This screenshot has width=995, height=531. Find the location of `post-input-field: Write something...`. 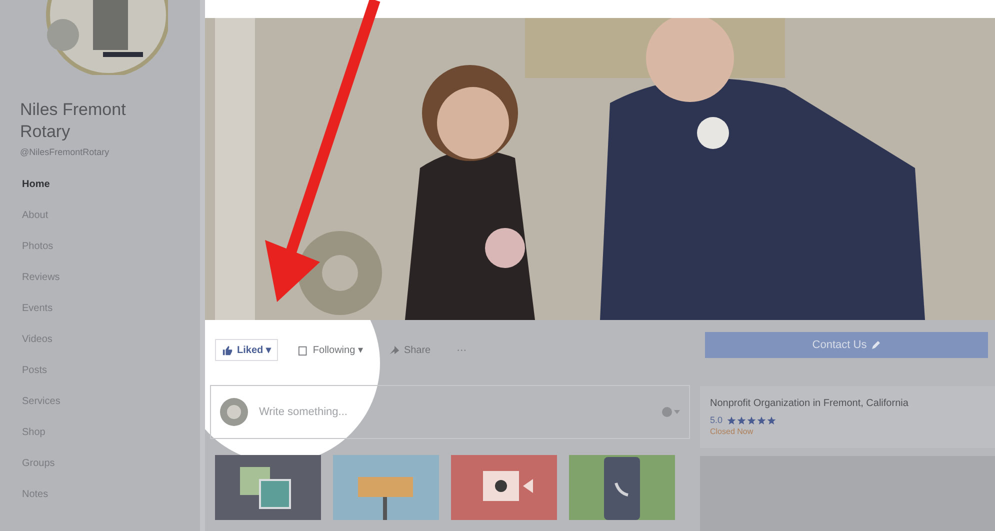

post-input-field: Write something... is located at coordinates (455, 412).